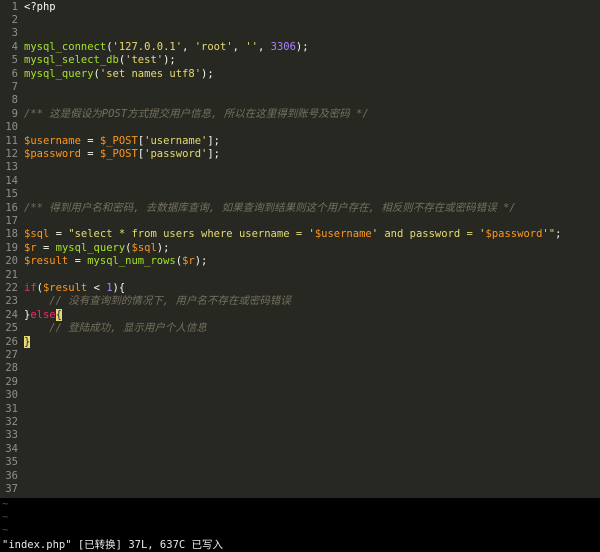 The image size is (600, 552). Describe the element at coordinates (11, 341) in the screenshot. I see `line-number: 26` at that location.